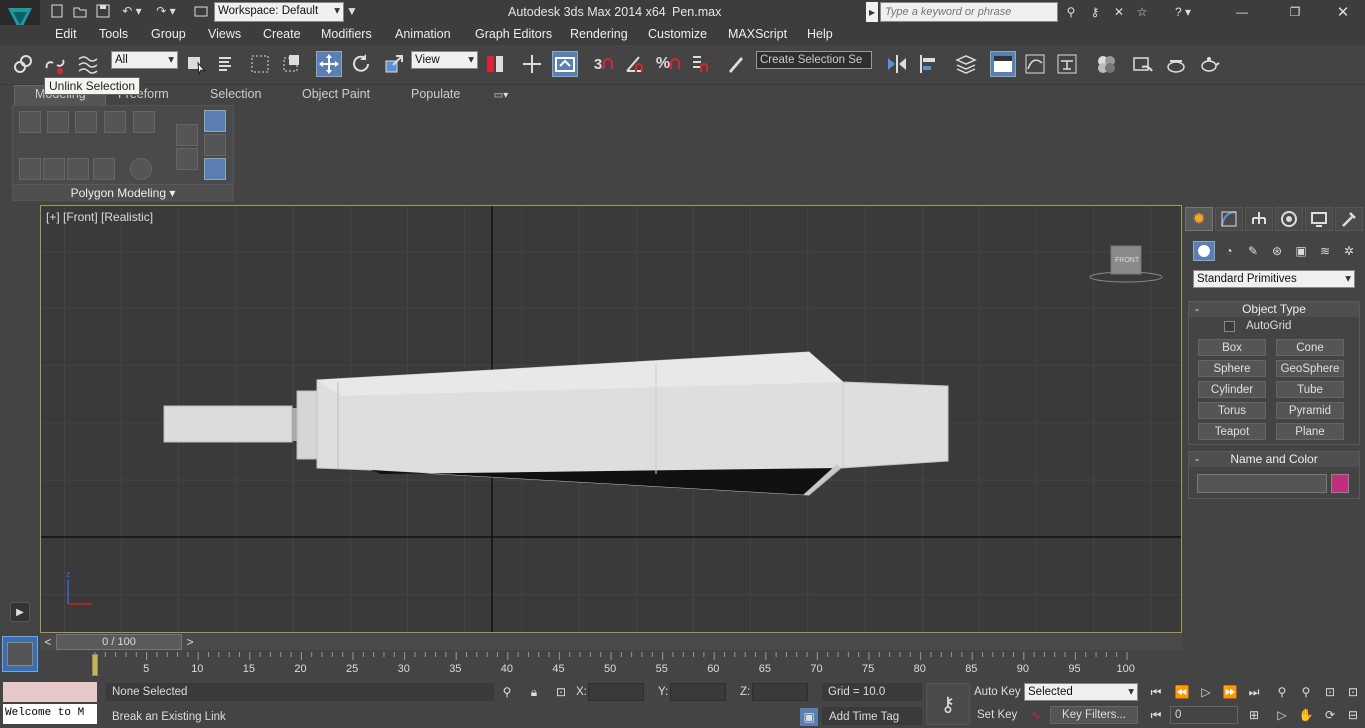 The height and width of the screenshot is (728, 1365). I want to click on current-frame-field: 0, so click(1204, 715).